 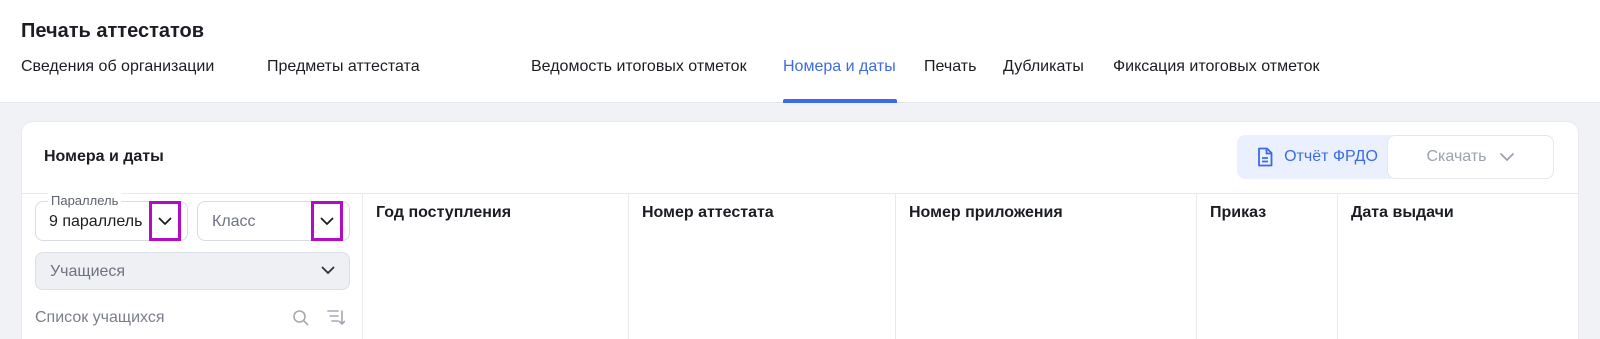 What do you see at coordinates (840, 80) in the screenshot?
I see `tab-numbers-and-dates: Номера и даты` at bounding box center [840, 80].